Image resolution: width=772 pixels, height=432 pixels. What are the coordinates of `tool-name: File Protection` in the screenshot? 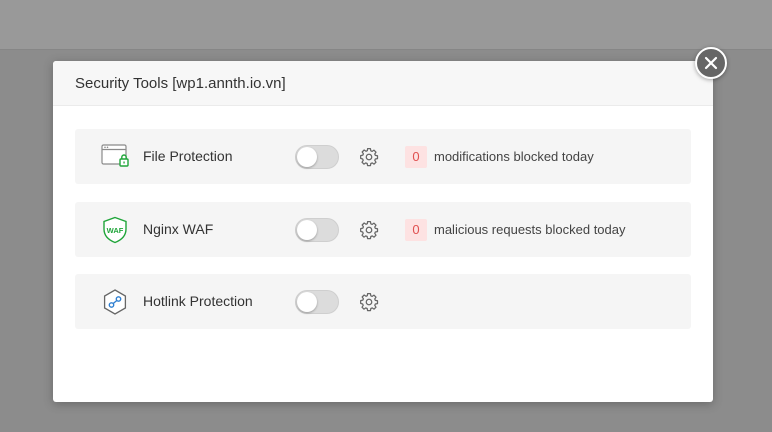 It's located at (188, 156).